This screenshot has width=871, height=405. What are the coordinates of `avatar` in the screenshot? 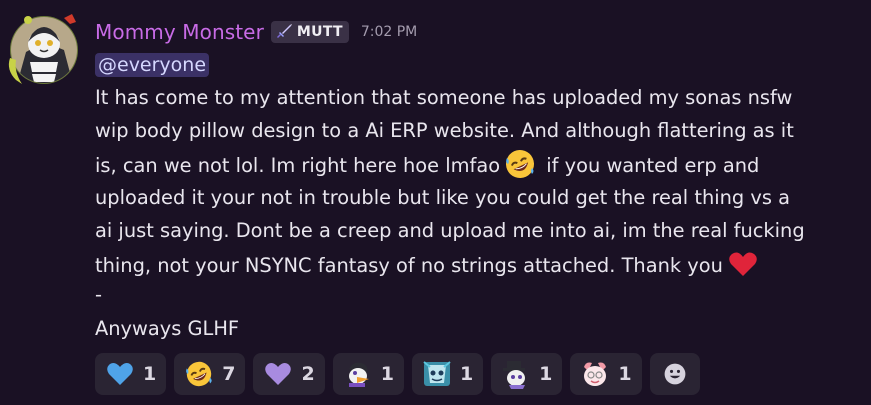 It's located at (44, 50).